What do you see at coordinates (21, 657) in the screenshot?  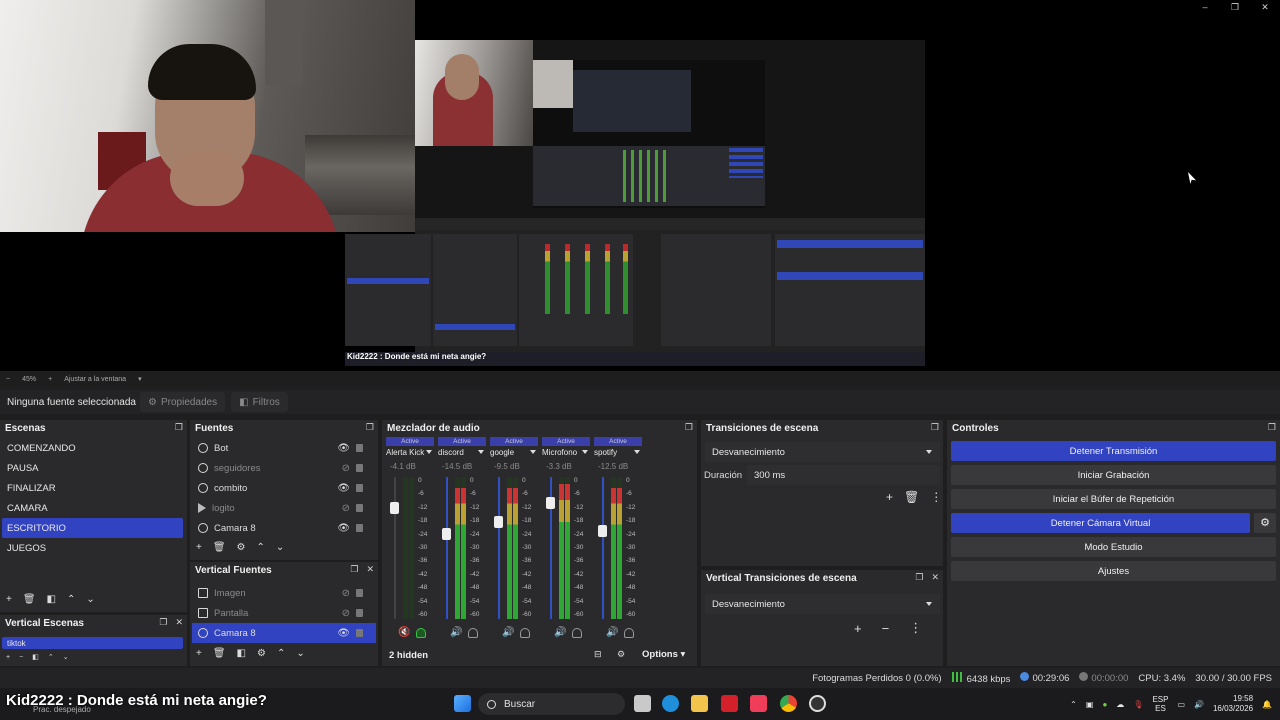 I see `remove-button: −` at bounding box center [21, 657].